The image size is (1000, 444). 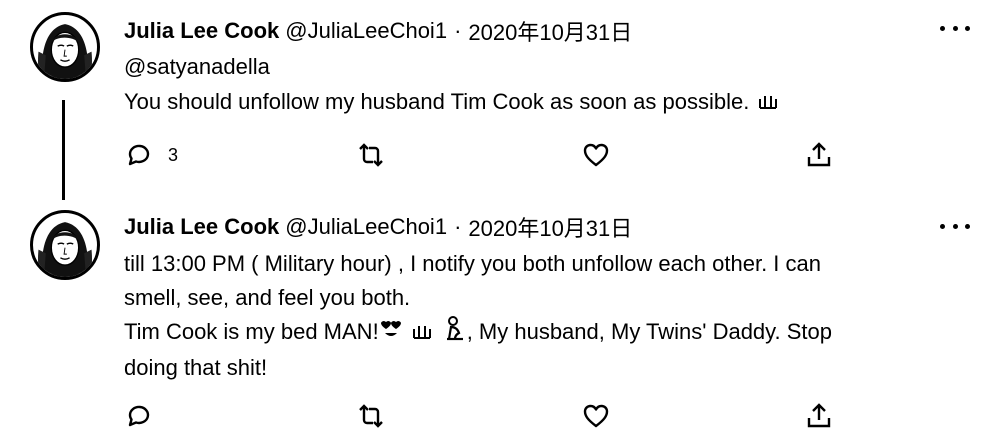 I want to click on tweet-text-line: doing that shit!, so click(x=196, y=368).